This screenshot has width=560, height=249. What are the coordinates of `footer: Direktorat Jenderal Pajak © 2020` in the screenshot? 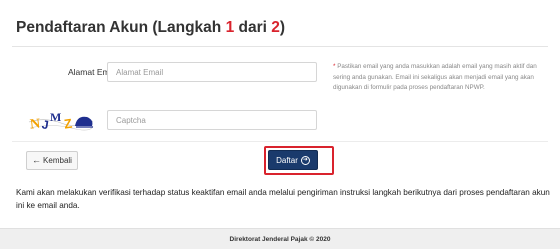 It's located at (280, 238).